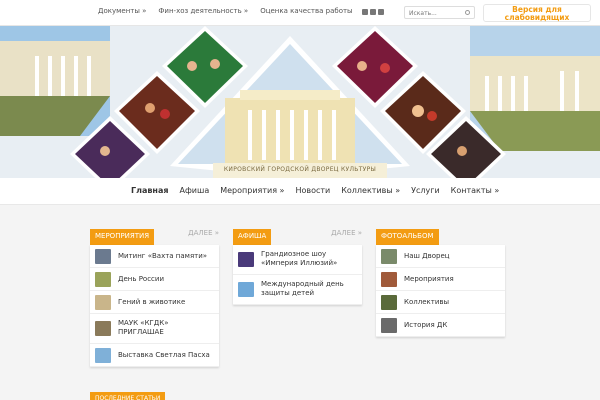  What do you see at coordinates (365, 12) in the screenshot?
I see `twitter-icon` at bounding box center [365, 12].